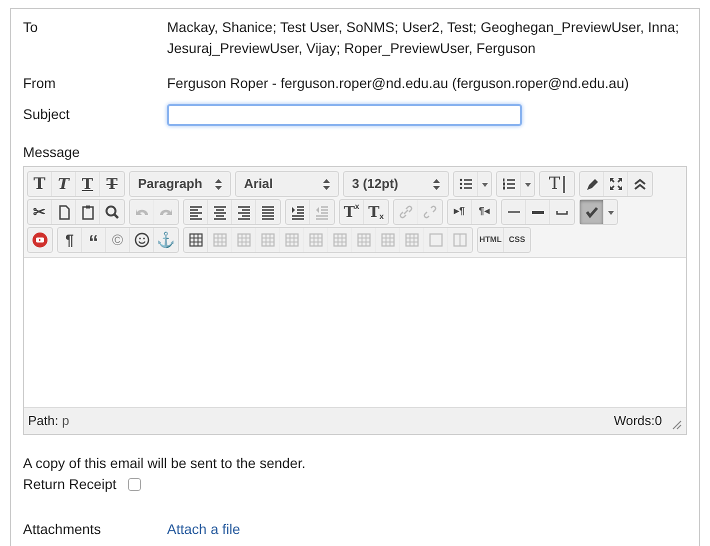  Describe the element at coordinates (344, 115) in the screenshot. I see `subject-field` at that location.